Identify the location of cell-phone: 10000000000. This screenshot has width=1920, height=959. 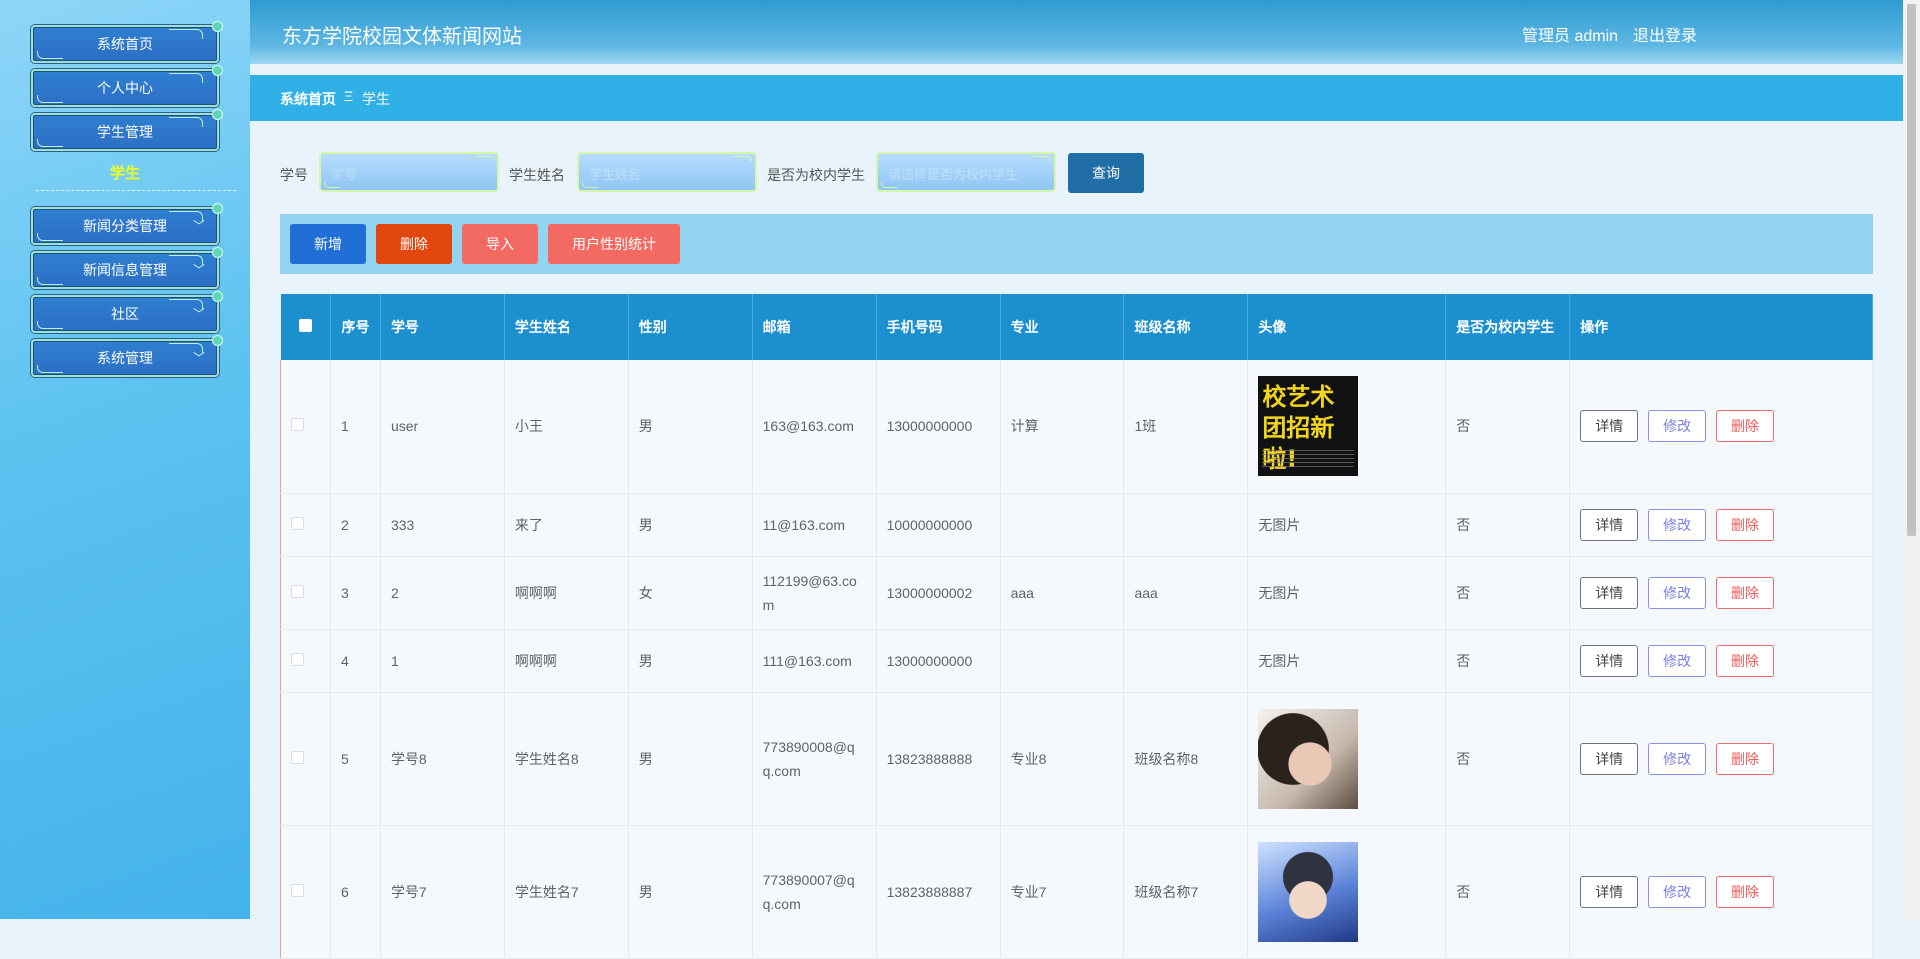
(938, 525).